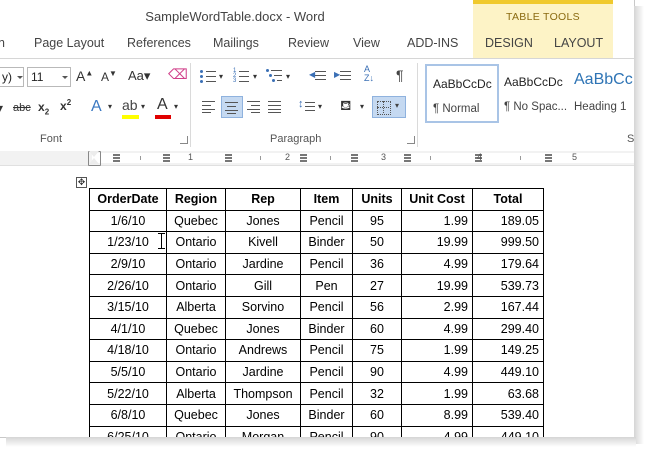 The height and width of the screenshot is (453, 650). I want to click on tab-insert-partial: n, so click(2, 43).